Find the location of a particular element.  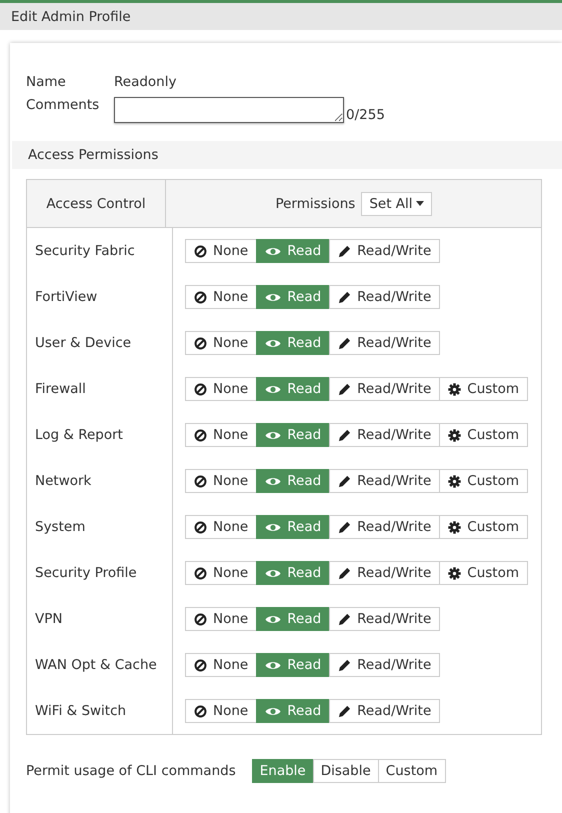

access-control-label: Security Profile is located at coordinates (86, 573).